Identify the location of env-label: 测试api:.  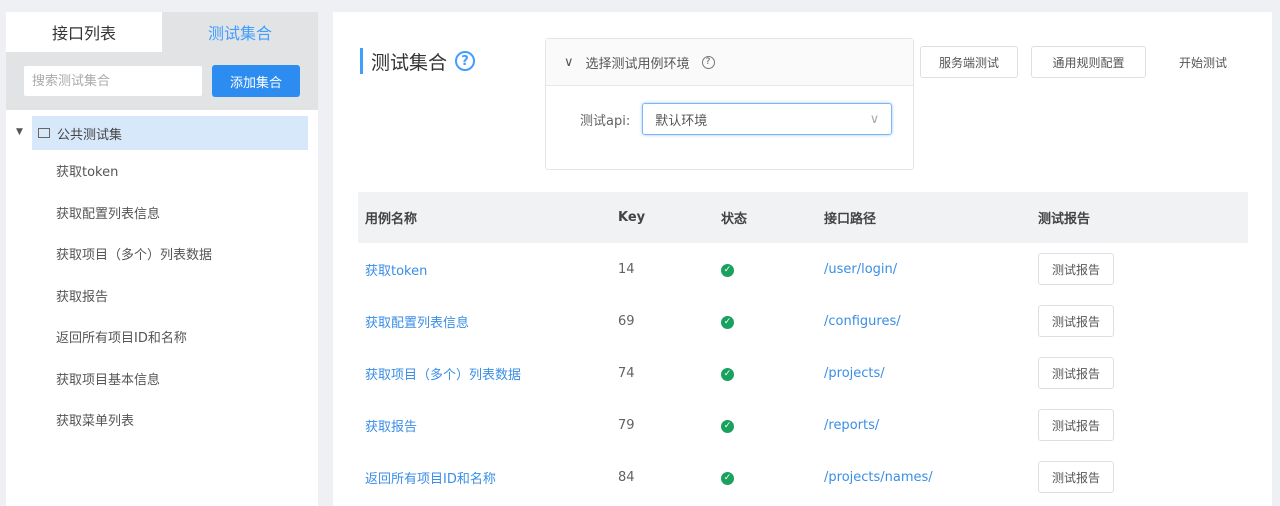
(605, 121).